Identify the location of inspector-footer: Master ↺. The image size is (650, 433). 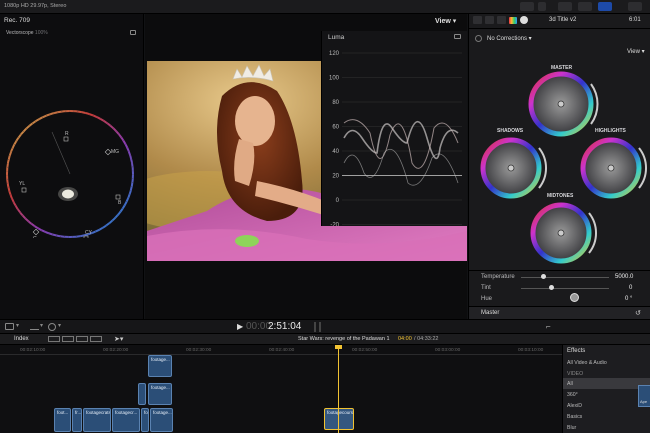
(559, 312).